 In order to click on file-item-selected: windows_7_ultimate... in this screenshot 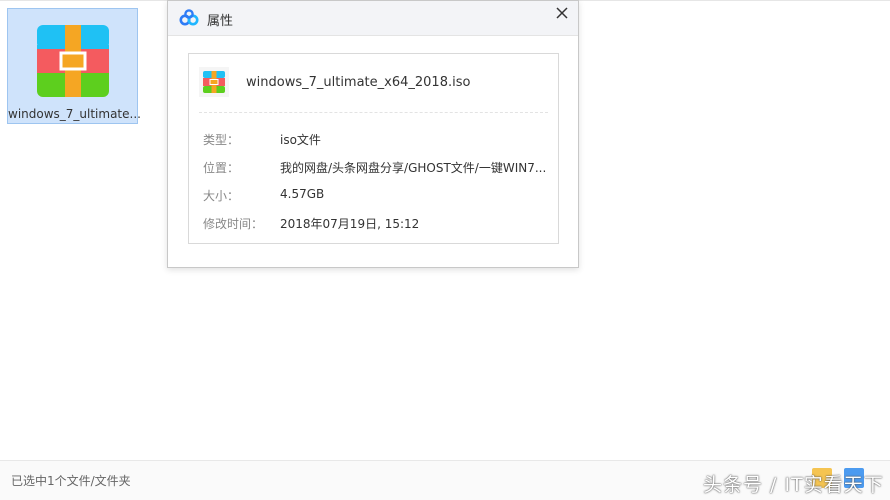, I will do `click(74, 66)`.